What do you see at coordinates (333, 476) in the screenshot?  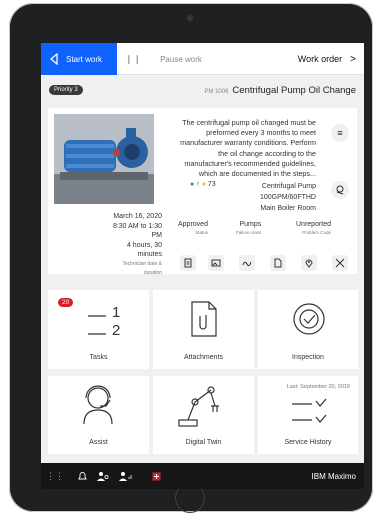 I see `brand-name: IBM Maximo` at bounding box center [333, 476].